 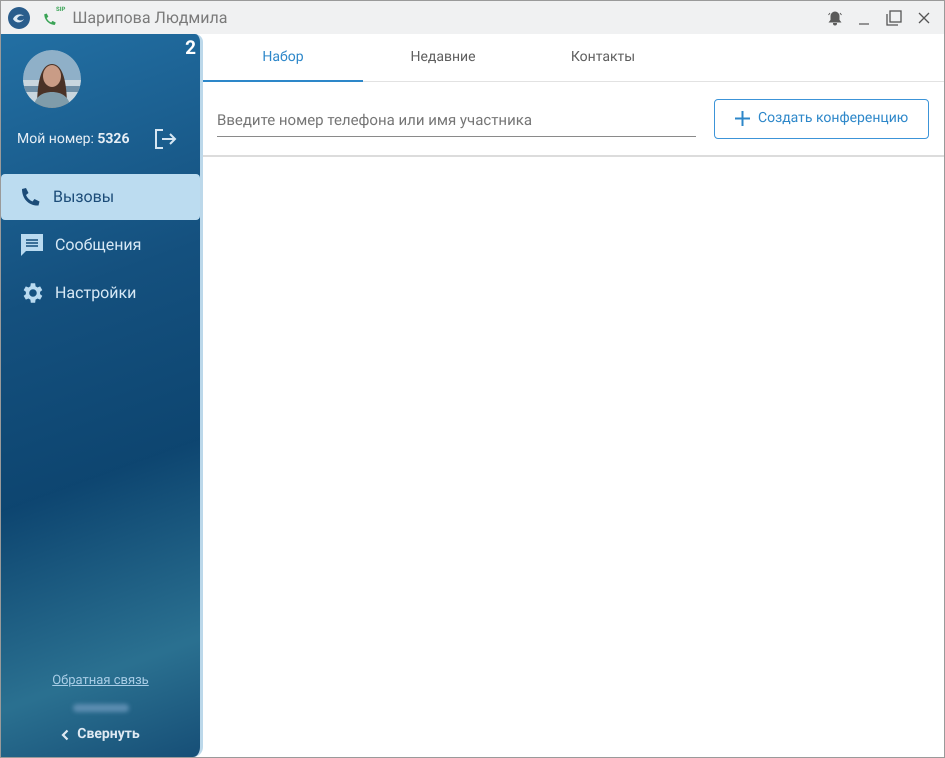 What do you see at coordinates (835, 18) in the screenshot?
I see `bell-icon` at bounding box center [835, 18].